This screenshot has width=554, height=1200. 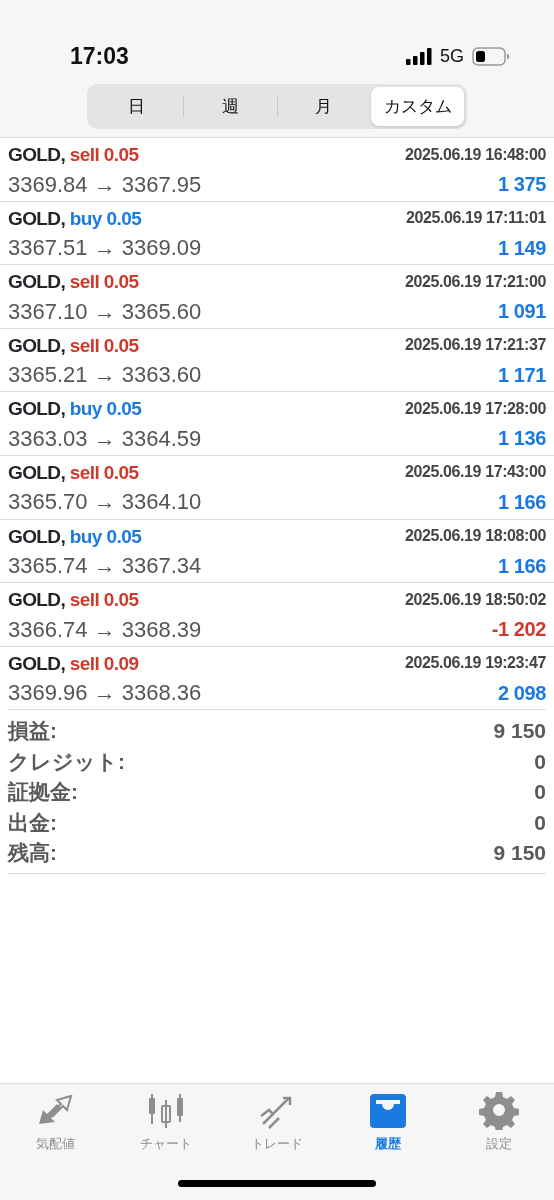 What do you see at coordinates (166, 1143) in the screenshot?
I see `tab-label: チャート` at bounding box center [166, 1143].